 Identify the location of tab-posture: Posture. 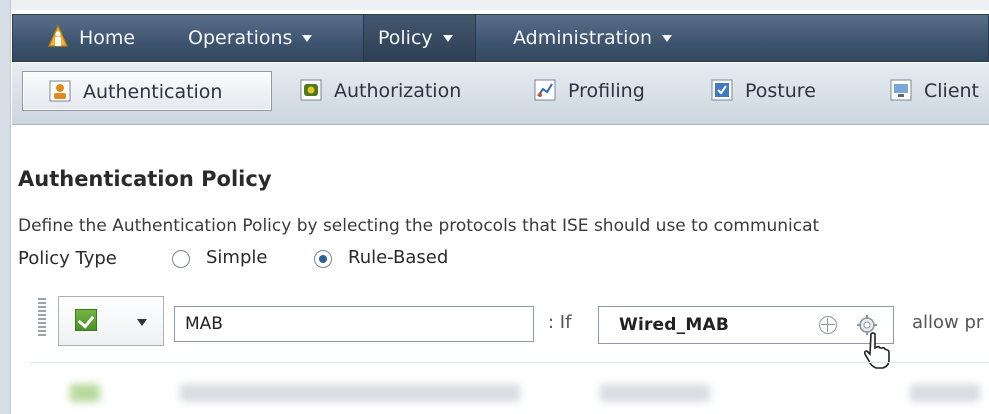
(763, 91).